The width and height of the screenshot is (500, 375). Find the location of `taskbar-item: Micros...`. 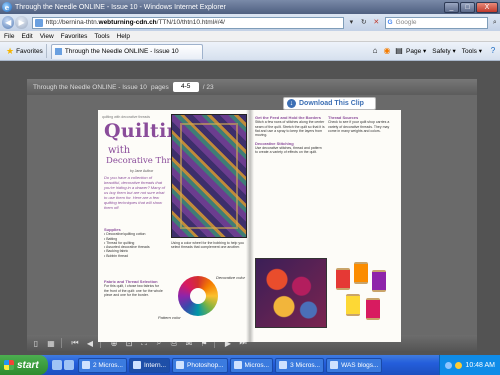

taskbar-item: Micros... is located at coordinates (251, 365).